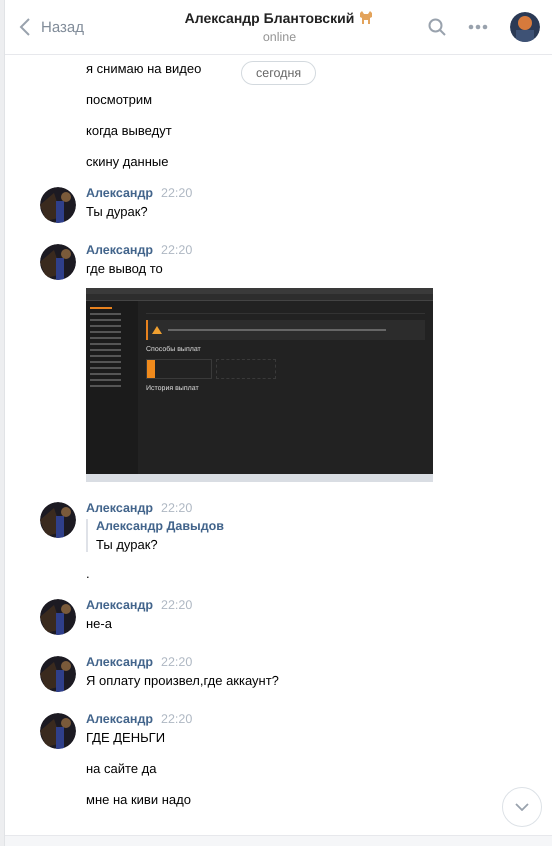 The height and width of the screenshot is (846, 552). I want to click on add-card-placeholder, so click(246, 369).